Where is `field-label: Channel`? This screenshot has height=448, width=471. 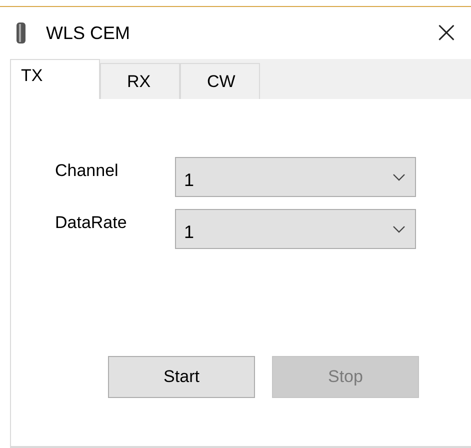
field-label: Channel is located at coordinates (87, 170).